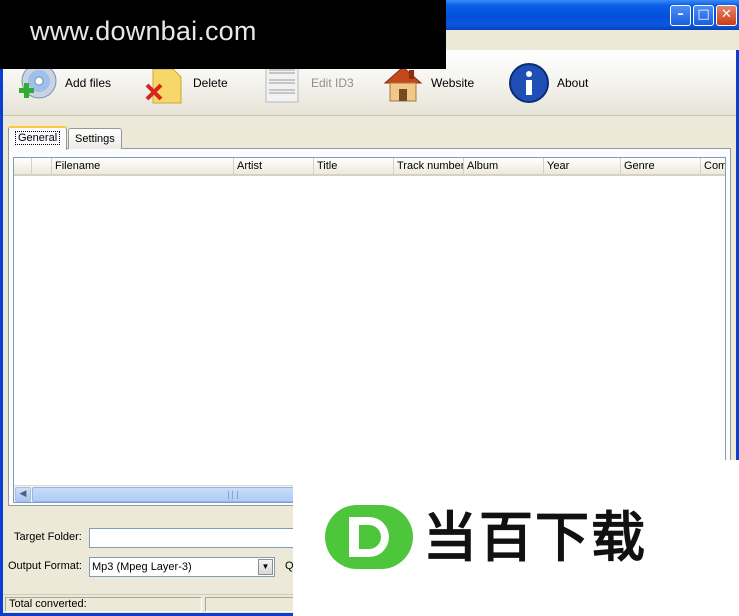 This screenshot has height=616, width=739. Describe the element at coordinates (274, 166) in the screenshot. I see `column-header-artist: Artist` at that location.